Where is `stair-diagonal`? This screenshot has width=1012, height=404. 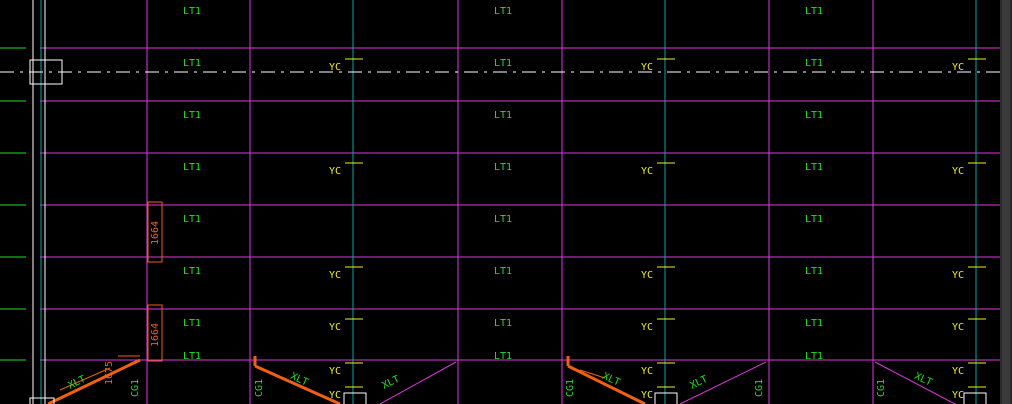 stair-diagonal is located at coordinates (915, 382).